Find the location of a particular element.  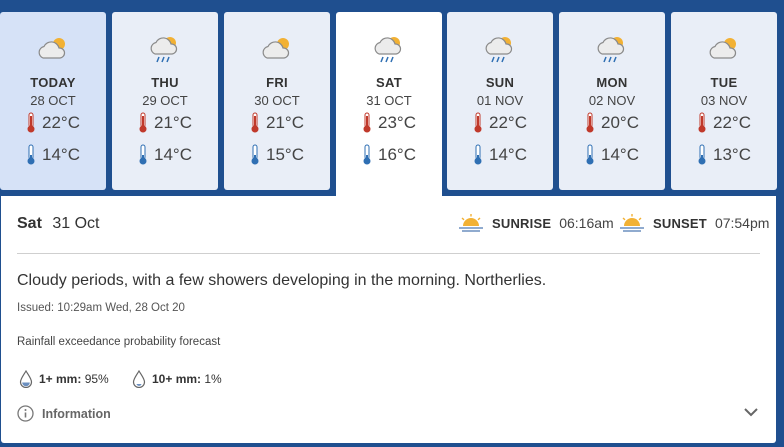

max-temp: 20°C is located at coordinates (612, 123).